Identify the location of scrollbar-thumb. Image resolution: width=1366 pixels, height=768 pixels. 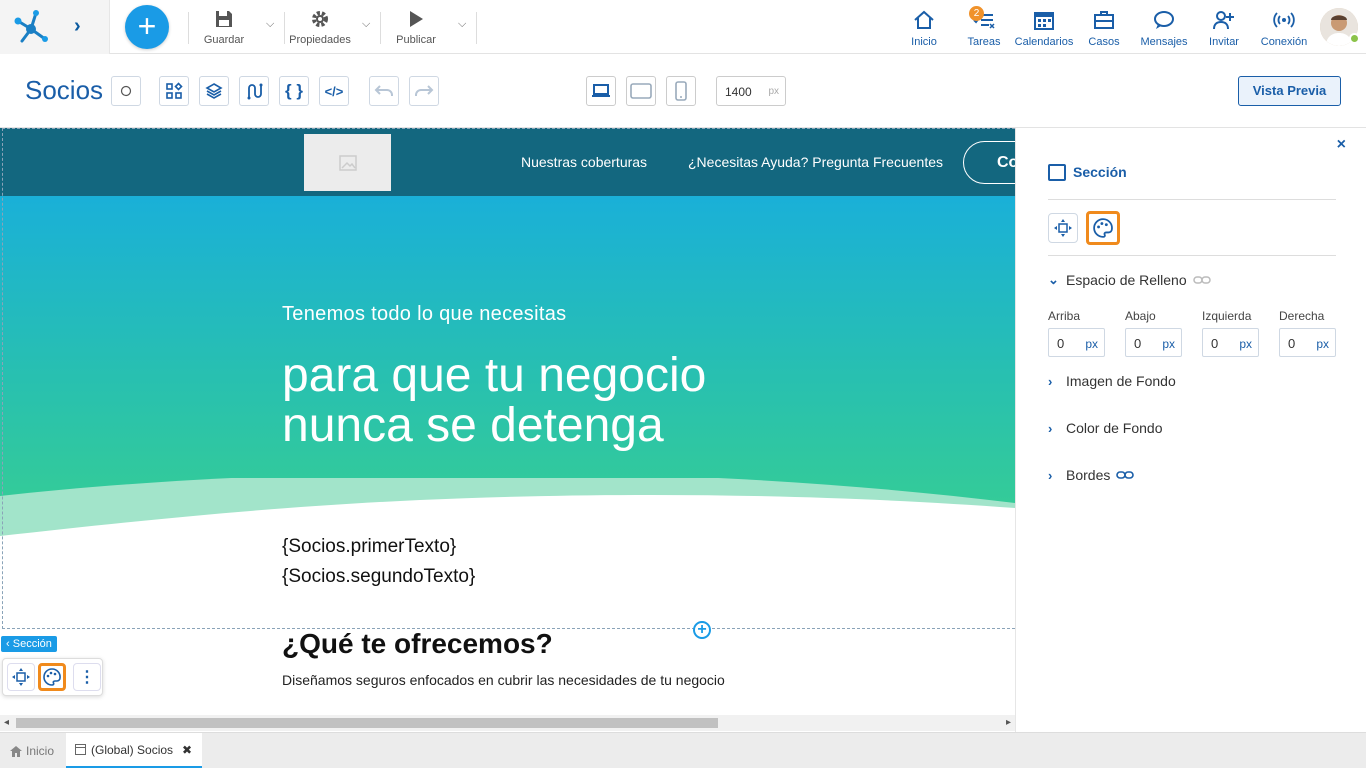
(367, 723).